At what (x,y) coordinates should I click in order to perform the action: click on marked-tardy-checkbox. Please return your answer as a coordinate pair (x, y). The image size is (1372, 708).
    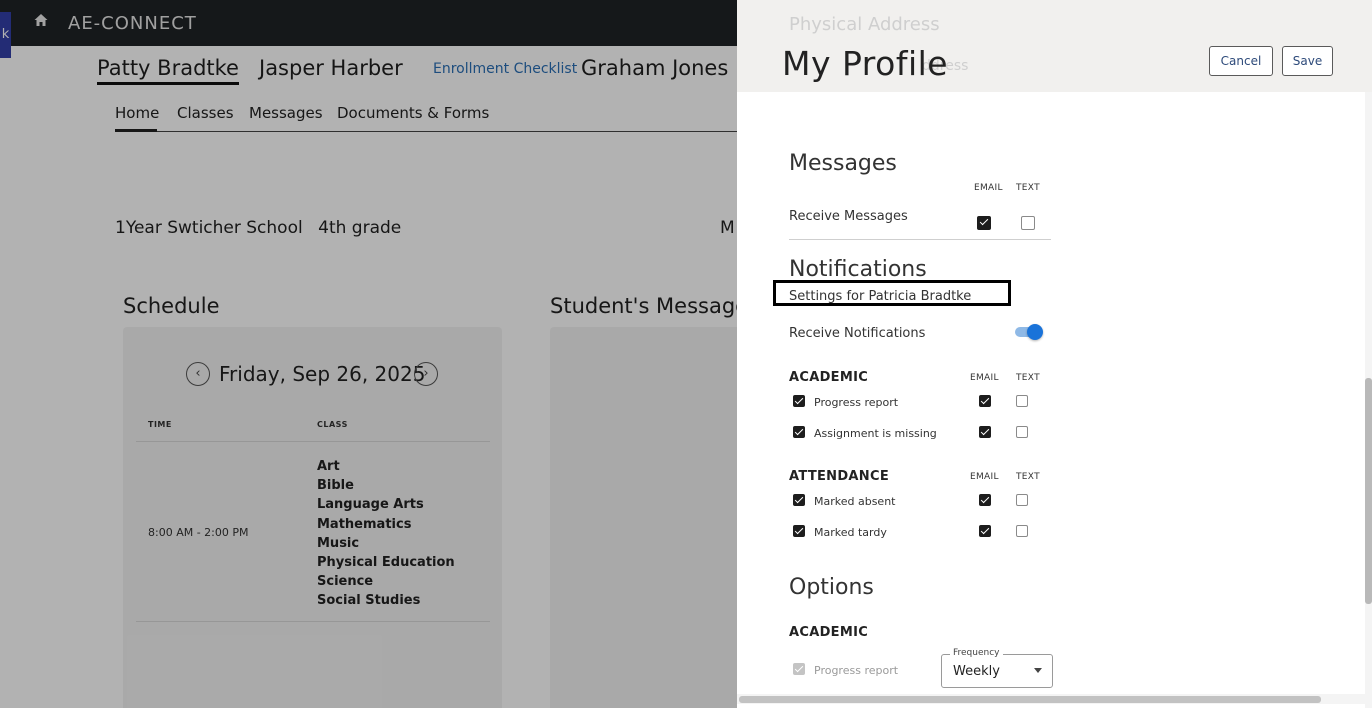
    Looking at the image, I should click on (799, 531).